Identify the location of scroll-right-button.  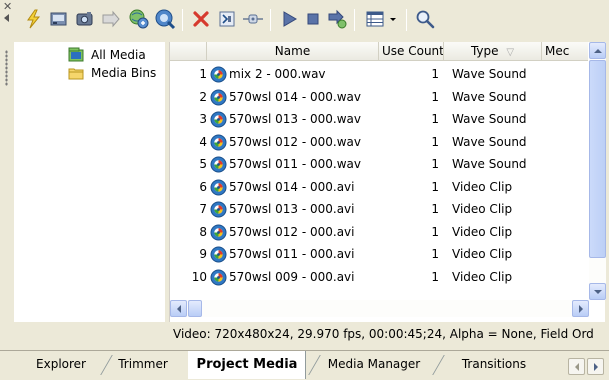
(580, 308).